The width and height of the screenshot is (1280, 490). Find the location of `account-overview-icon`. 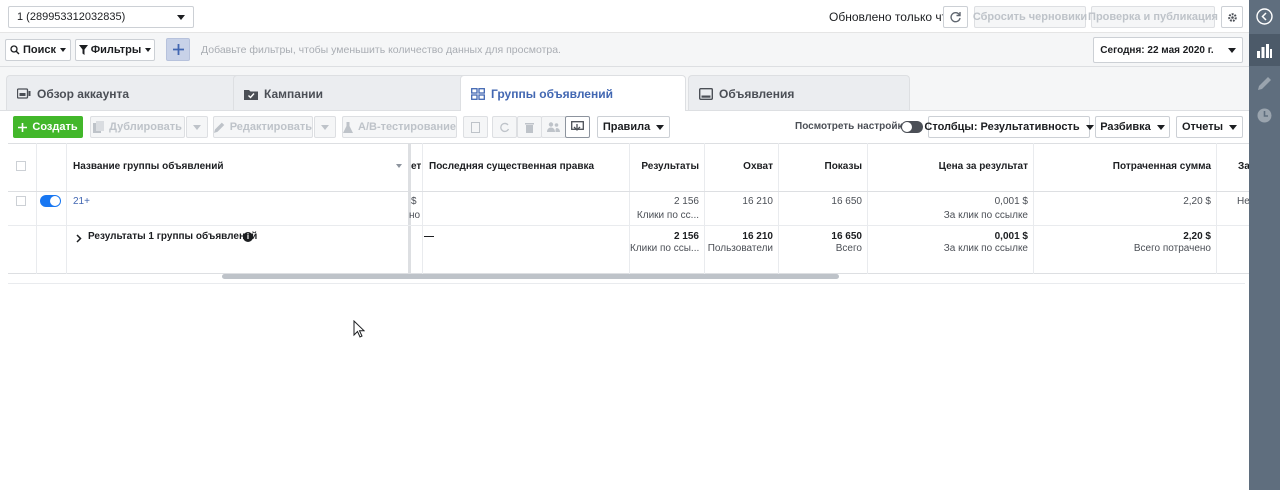

account-overview-icon is located at coordinates (24, 93).